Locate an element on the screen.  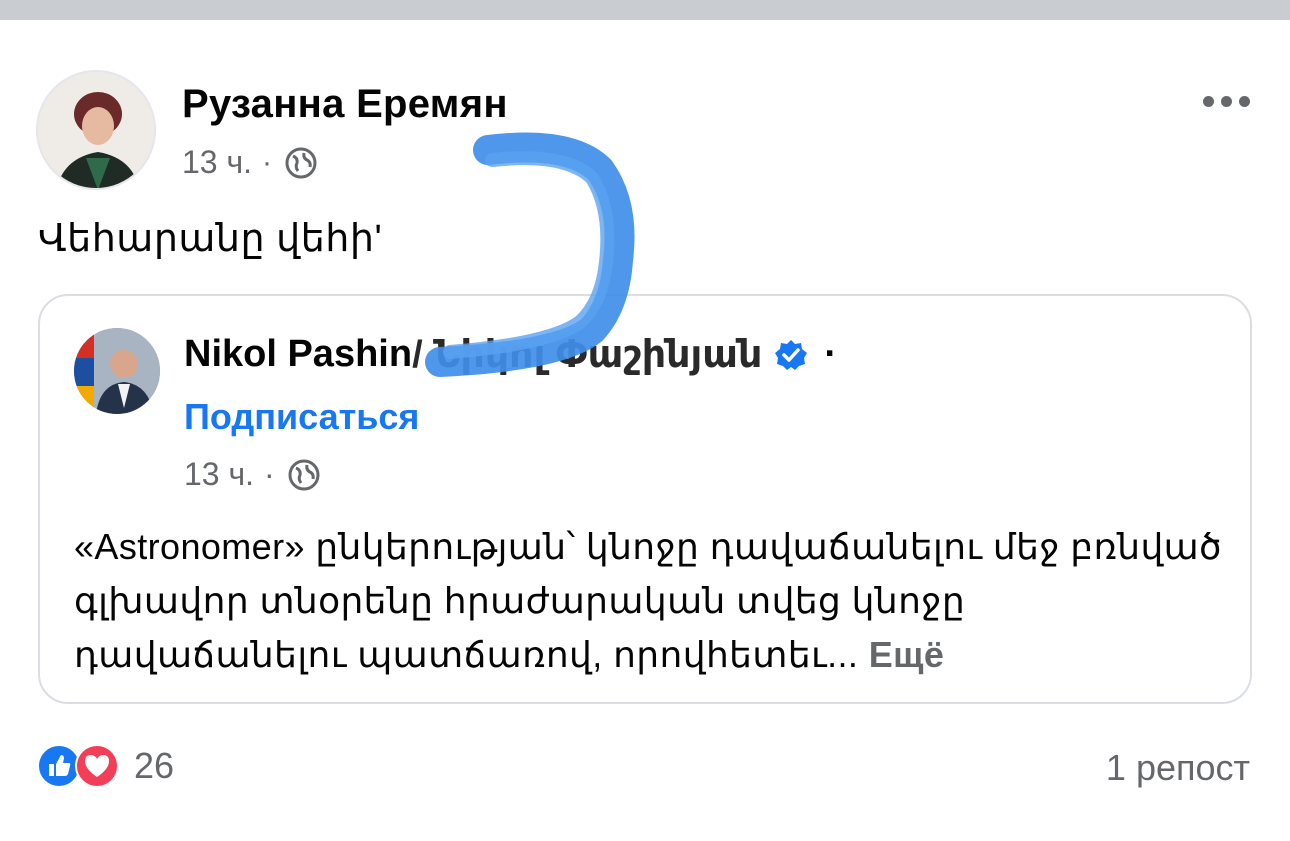
follow-link: Подписаться is located at coordinates (301, 417).